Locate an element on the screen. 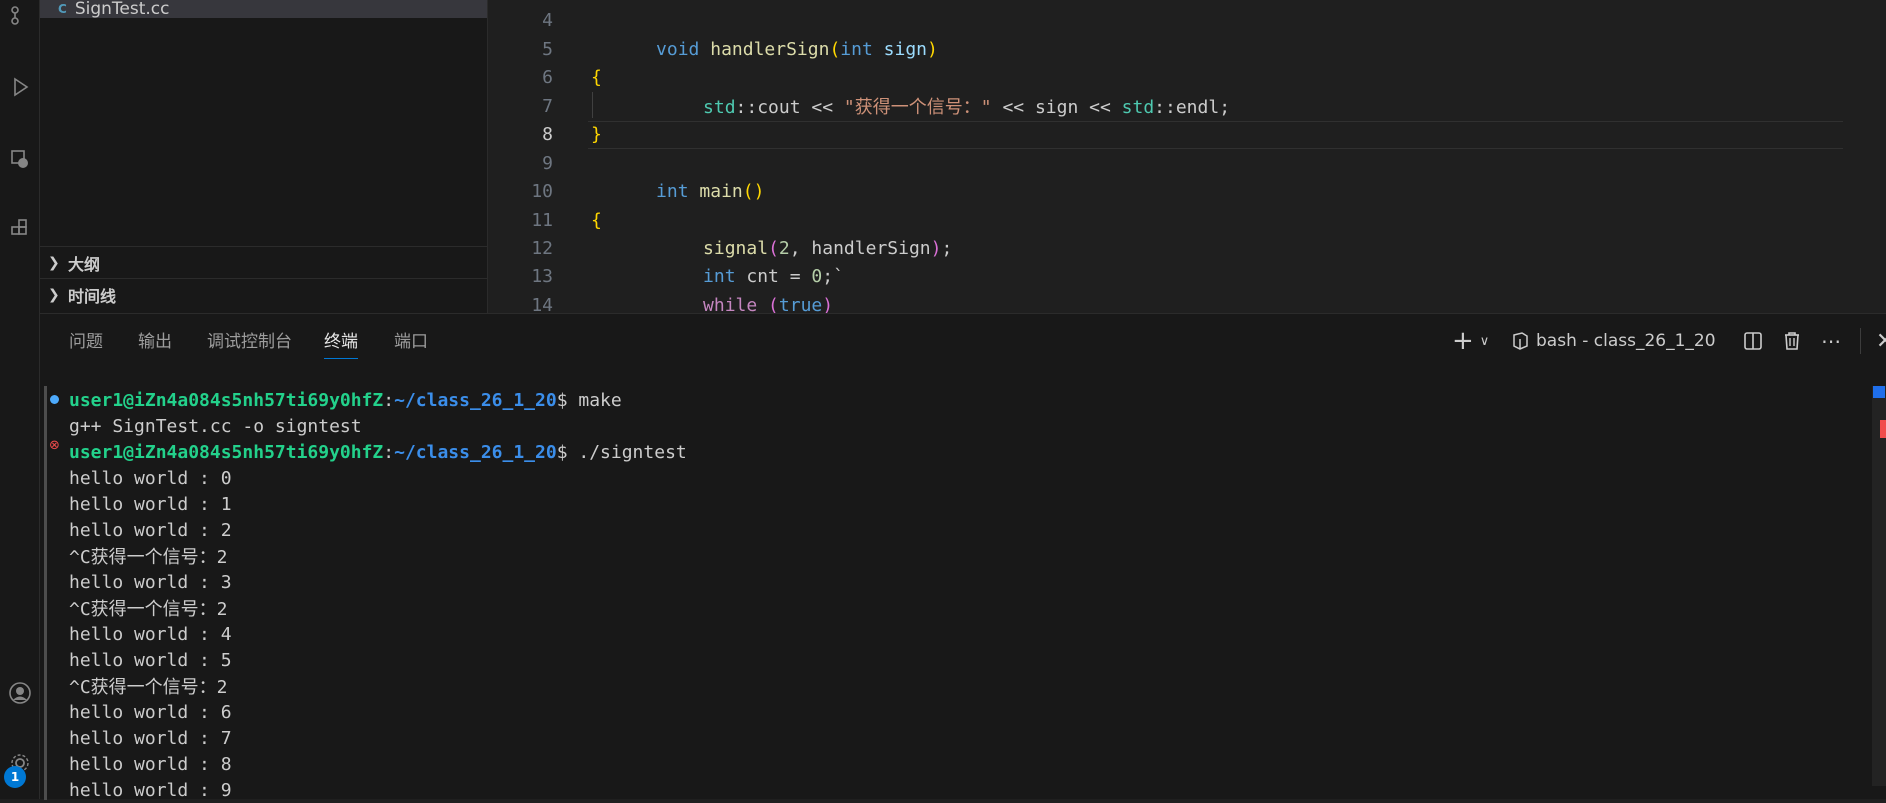 The image size is (1886, 803). trash-icon is located at coordinates (1792, 341).